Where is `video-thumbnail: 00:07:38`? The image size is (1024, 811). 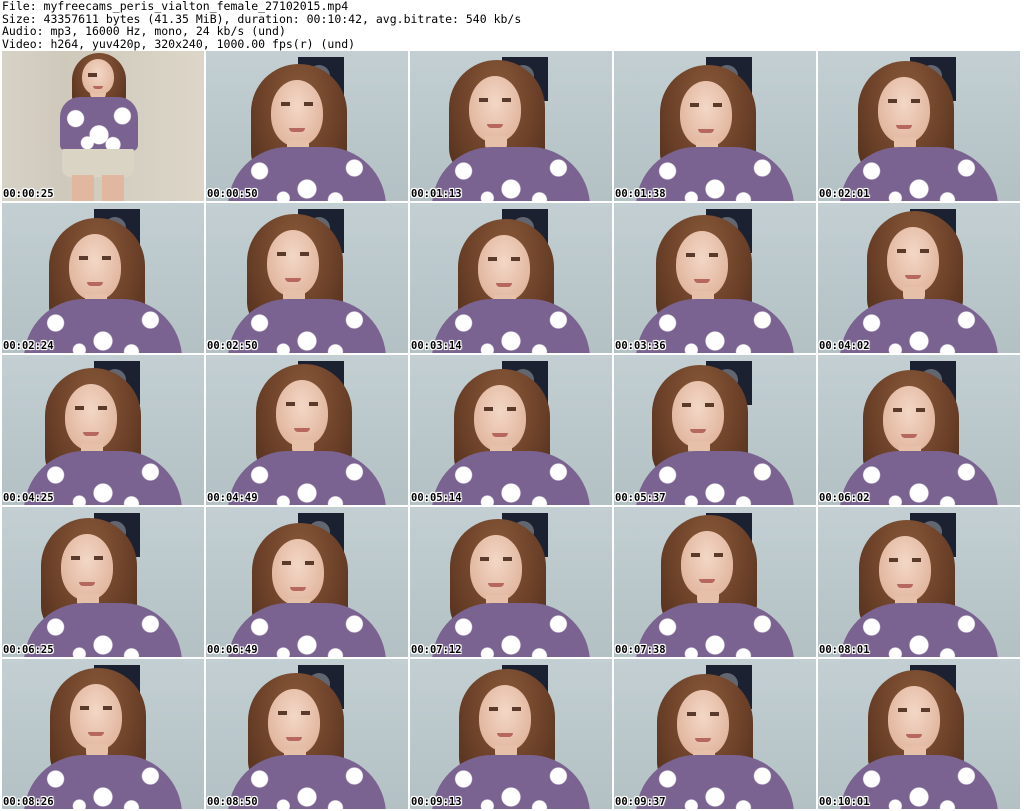 video-thumbnail: 00:07:38 is located at coordinates (715, 582).